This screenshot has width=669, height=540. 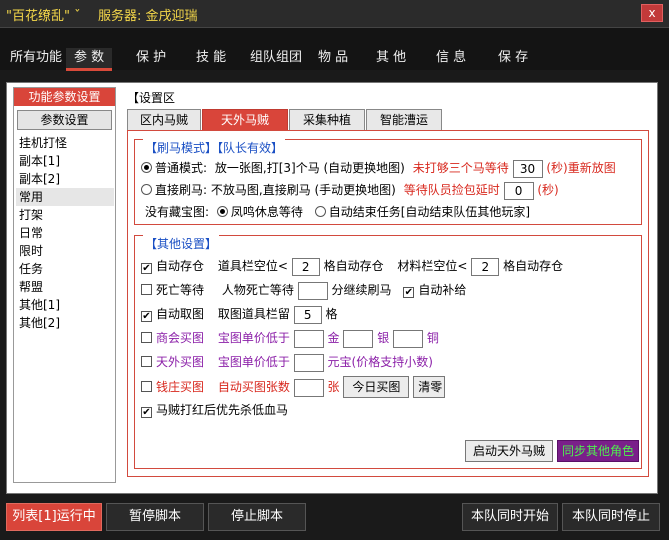 What do you see at coordinates (598, 451) in the screenshot?
I see `sync-roles-button: 同步其他角色` at bounding box center [598, 451].